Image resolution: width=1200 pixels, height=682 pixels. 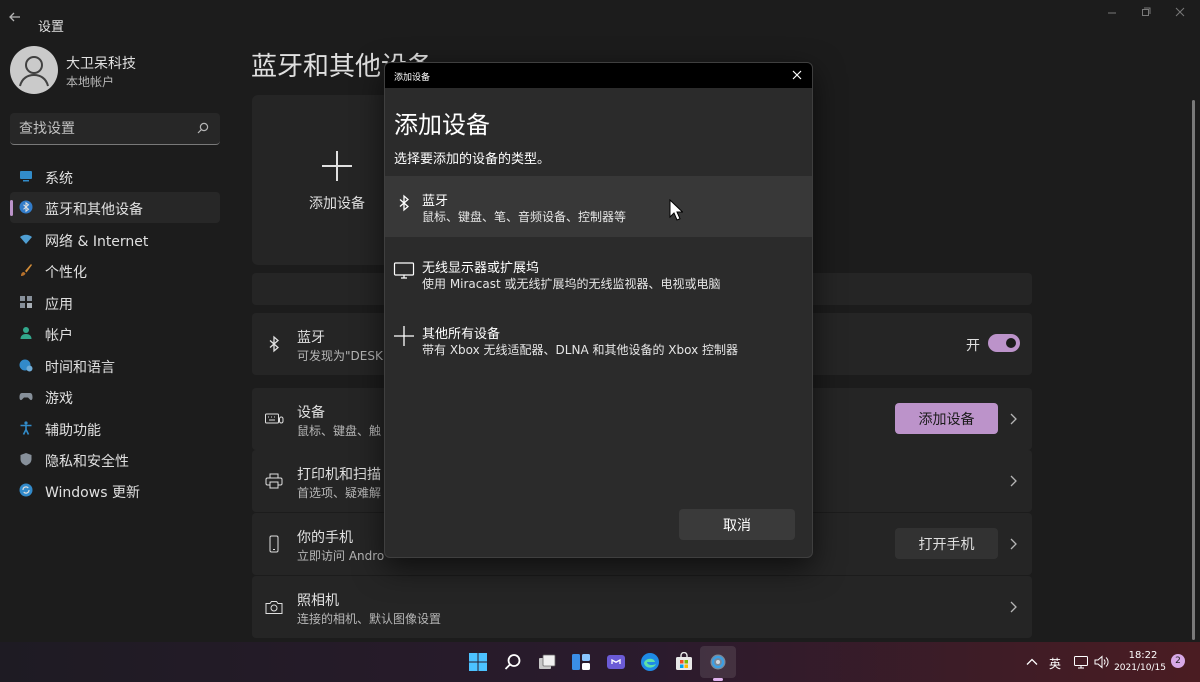 I want to click on volume-icon, so click(x=1101, y=662).